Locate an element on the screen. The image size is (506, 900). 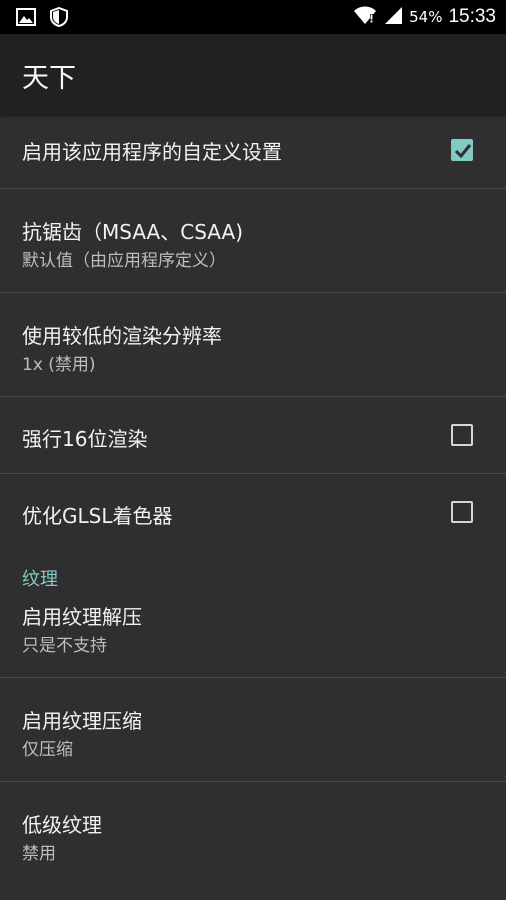
setting-title: 强行16位渲染 is located at coordinates (85, 439).